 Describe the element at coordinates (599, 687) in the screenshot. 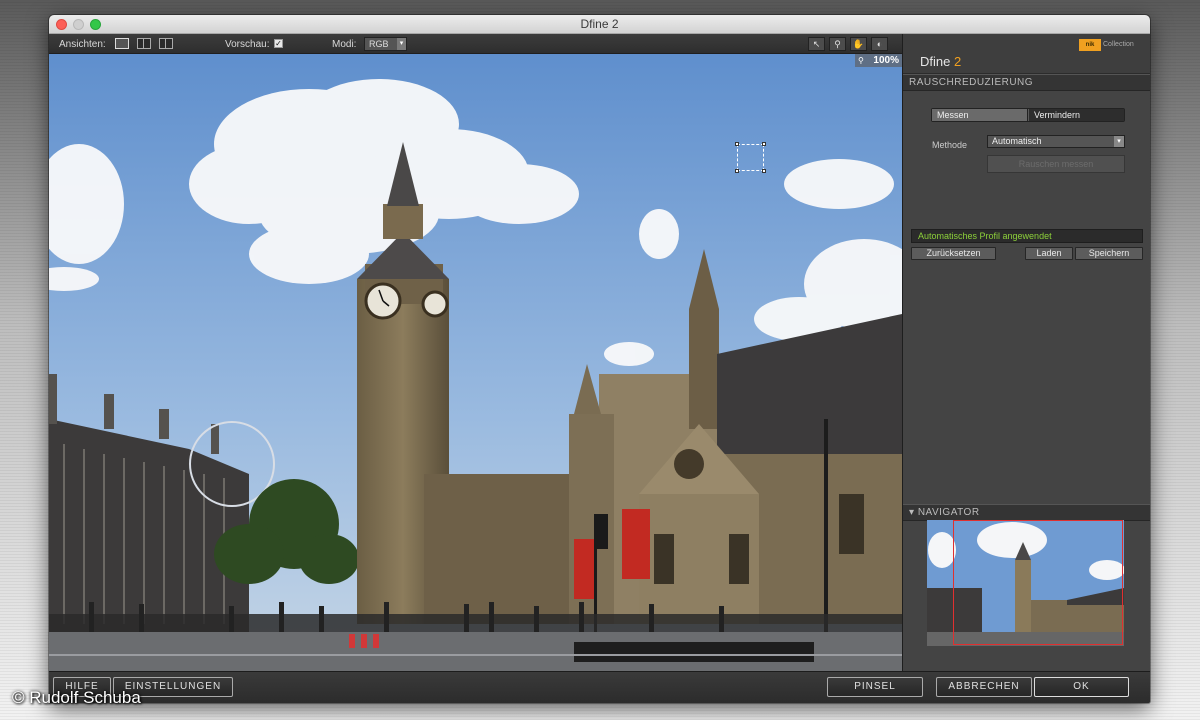

I see `bottom-bar: HILFE EINSTELLUNGEN PINSEL ABBRECHEN OK` at that location.